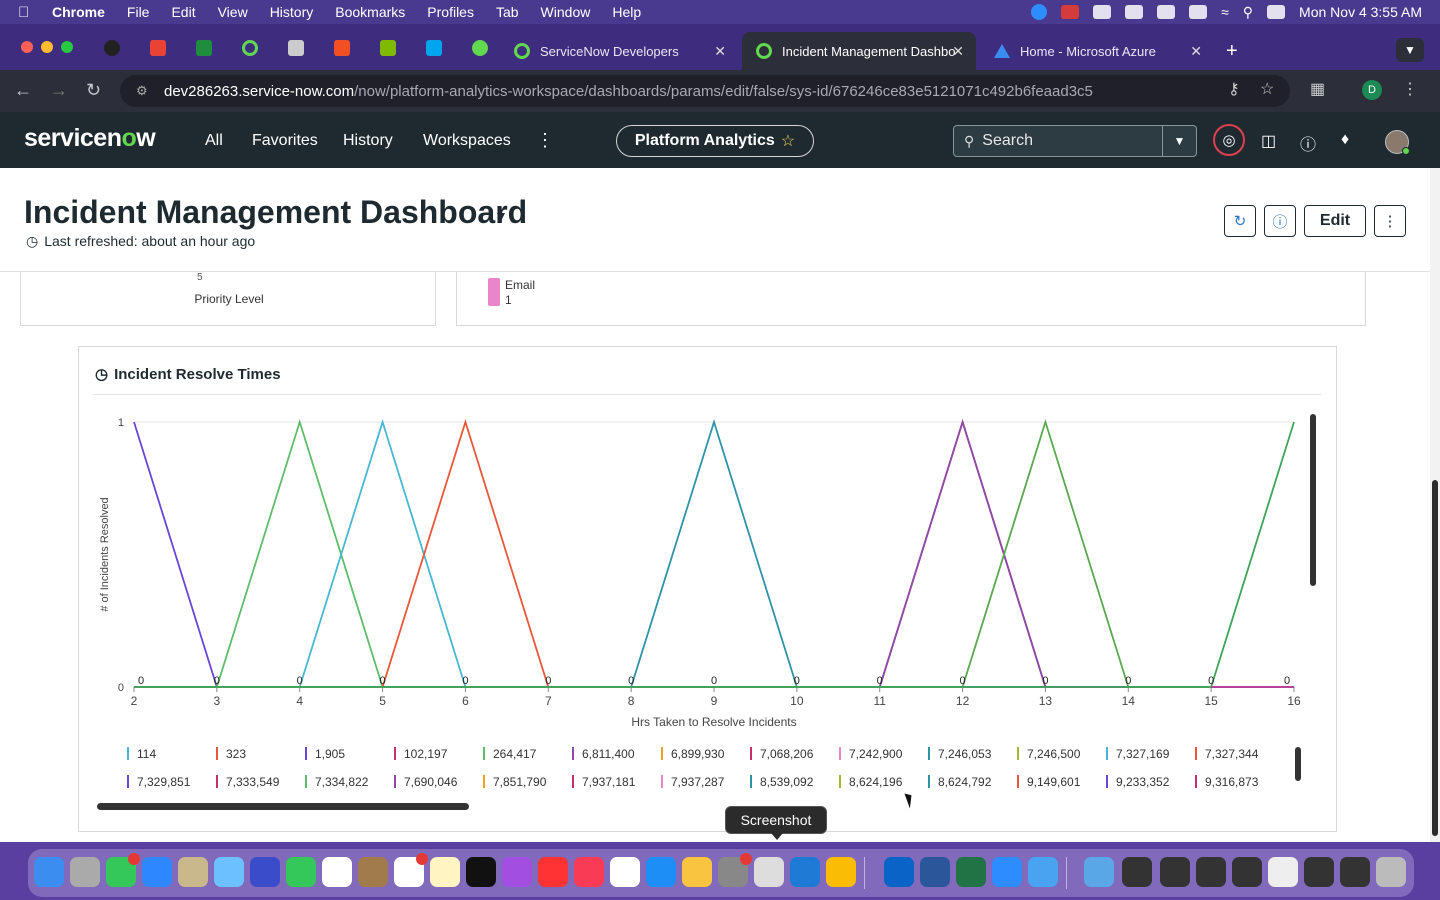  What do you see at coordinates (138, 12) in the screenshot?
I see `menu-file: File` at bounding box center [138, 12].